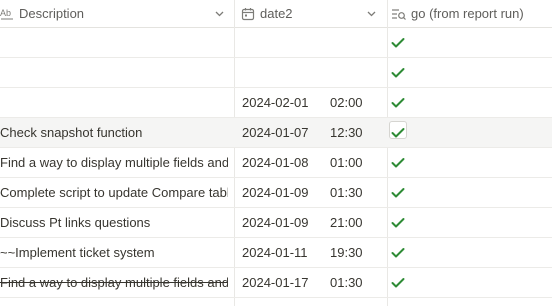 The height and width of the screenshot is (306, 552). What do you see at coordinates (355, 162) in the screenshot?
I see `cell-time: 01:00` at bounding box center [355, 162].